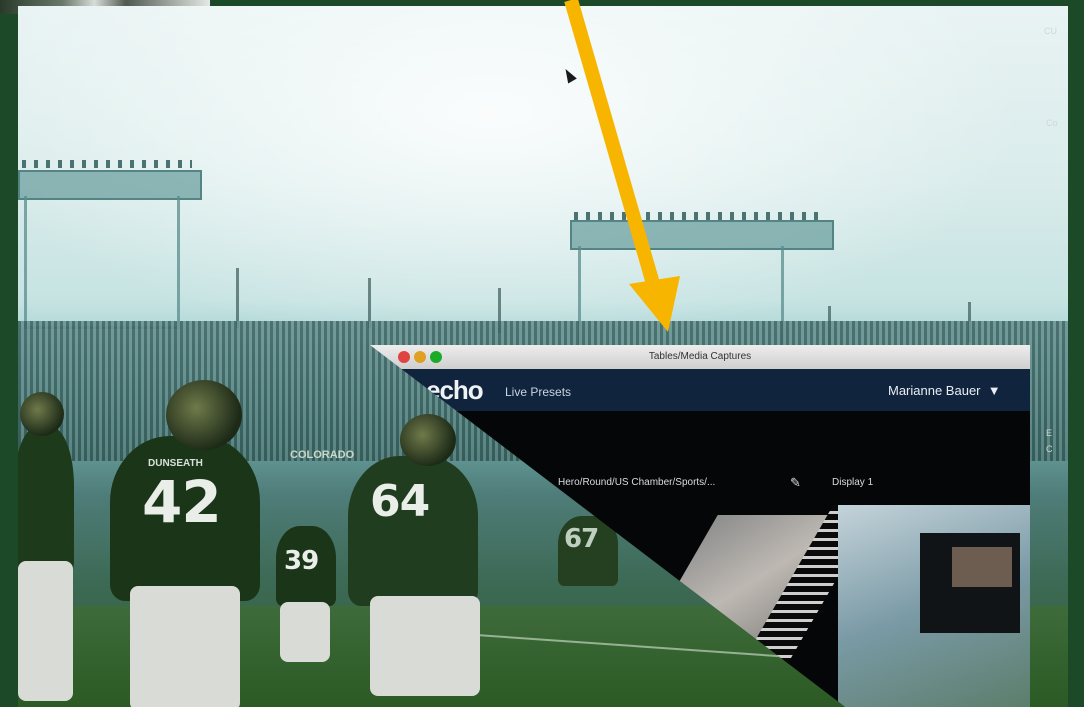  Describe the element at coordinates (1052, 123) in the screenshot. I see `edge-text: Co` at that location.